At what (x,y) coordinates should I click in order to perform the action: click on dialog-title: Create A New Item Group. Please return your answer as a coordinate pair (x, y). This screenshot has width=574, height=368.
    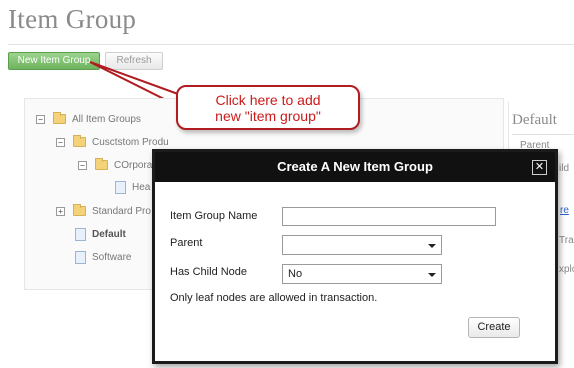
    Looking at the image, I should click on (355, 167).